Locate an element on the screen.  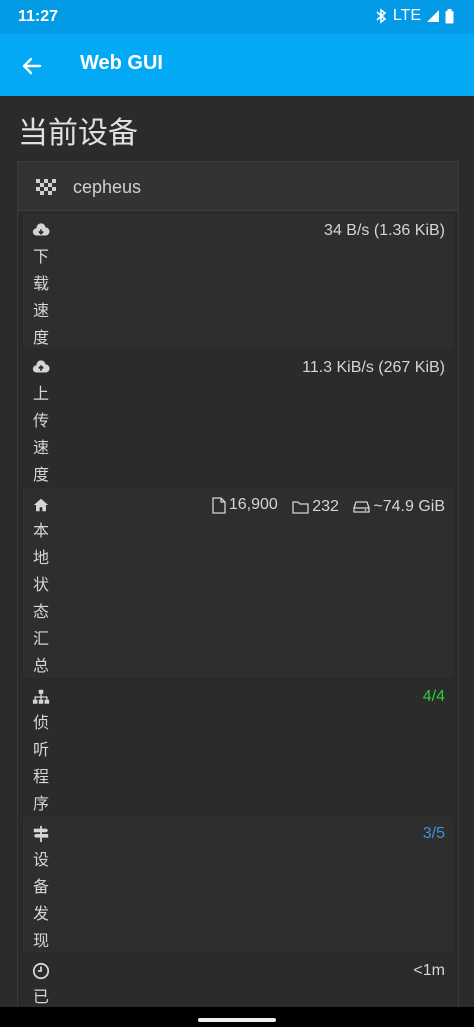
status-bar: 11:27 LTE is located at coordinates (237, 17).